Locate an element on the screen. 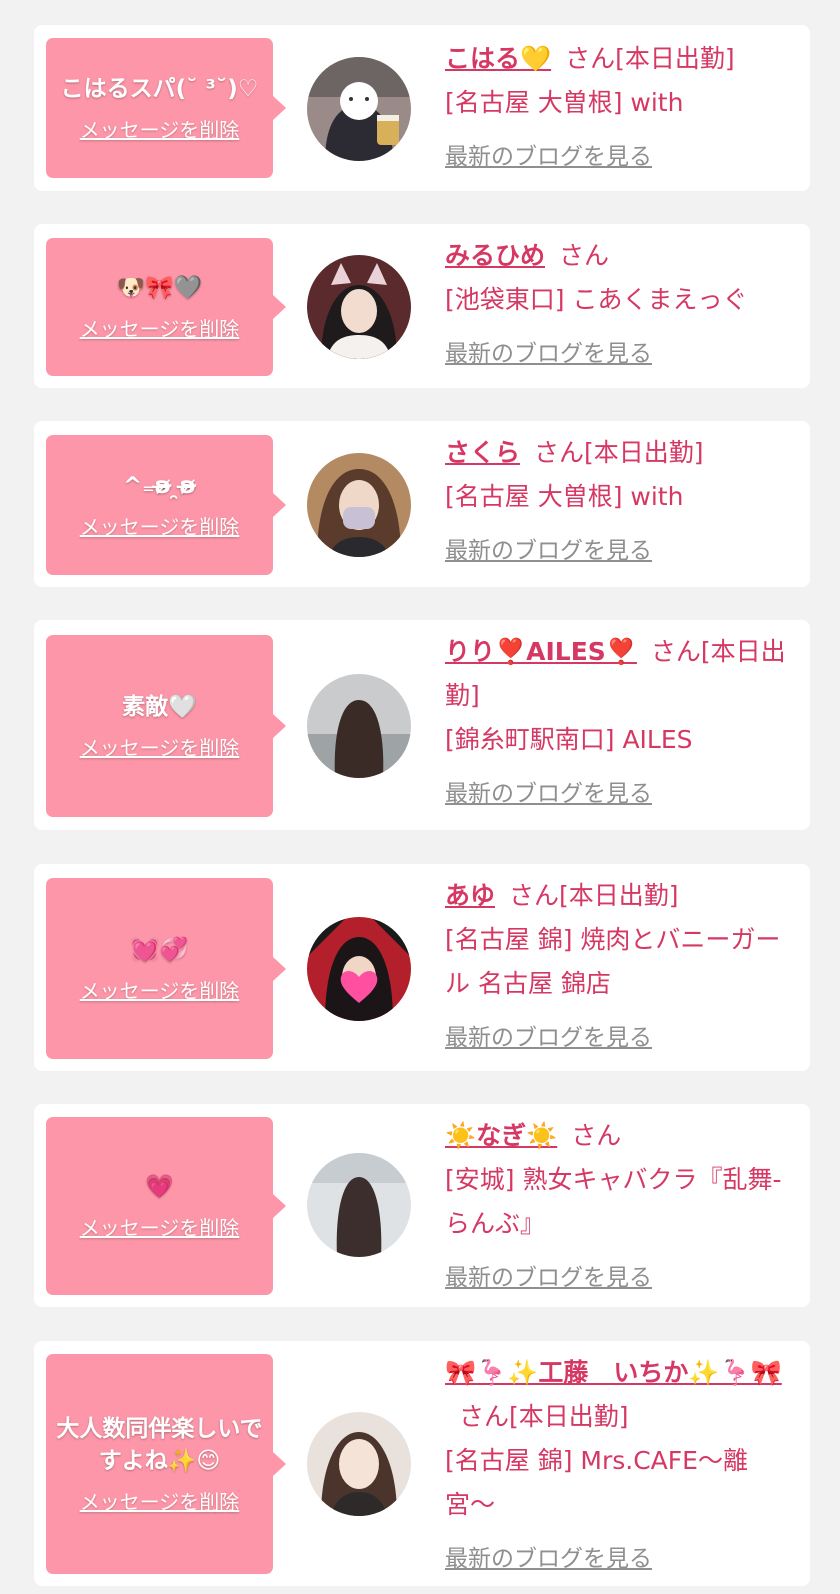  cast-name-link: こはる💛 is located at coordinates (498, 58).